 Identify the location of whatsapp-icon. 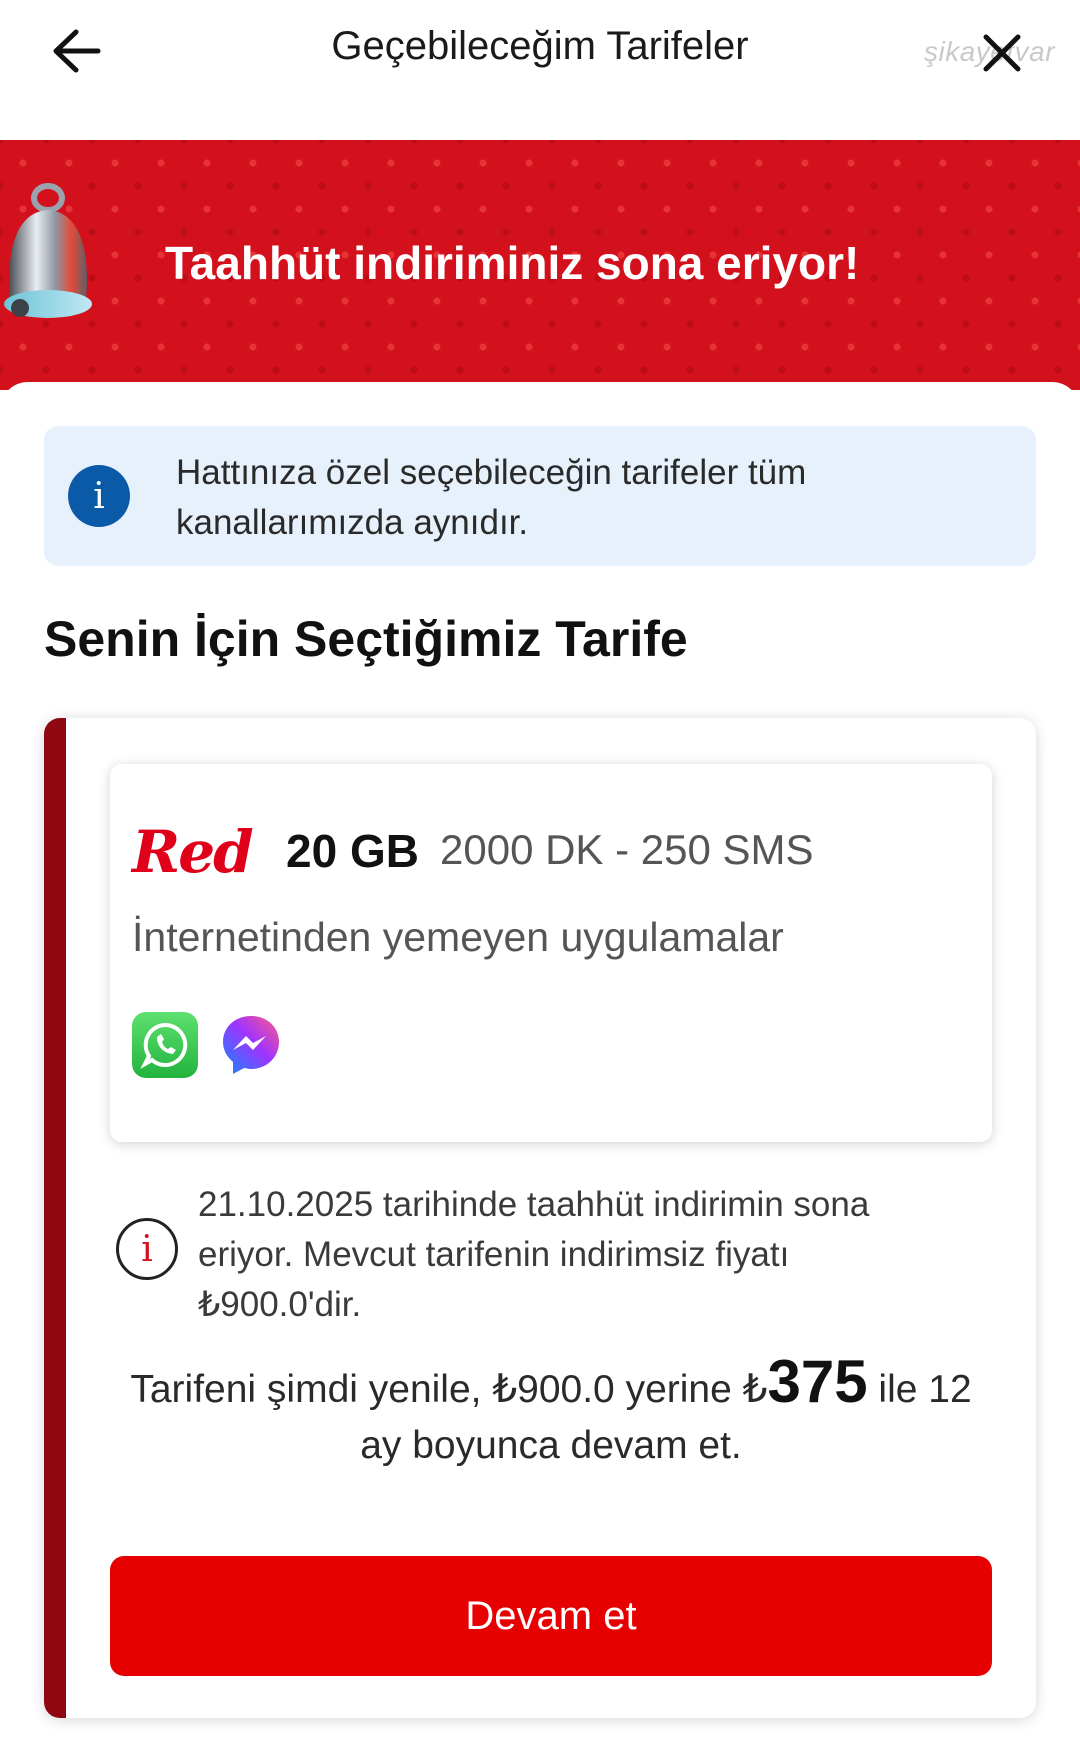
(165, 1045).